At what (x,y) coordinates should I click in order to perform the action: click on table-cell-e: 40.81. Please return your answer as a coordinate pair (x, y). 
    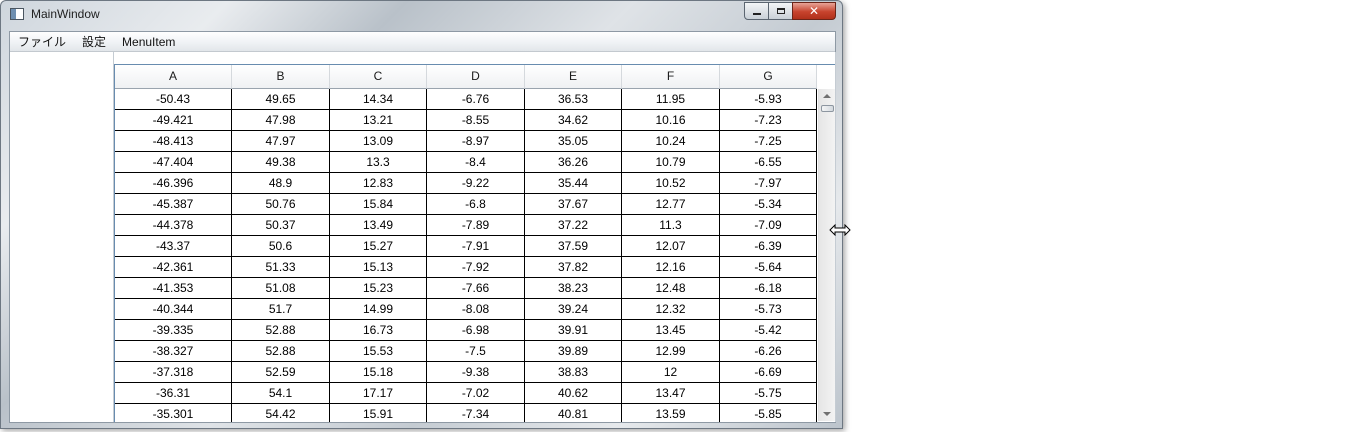
    Looking at the image, I should click on (573, 413).